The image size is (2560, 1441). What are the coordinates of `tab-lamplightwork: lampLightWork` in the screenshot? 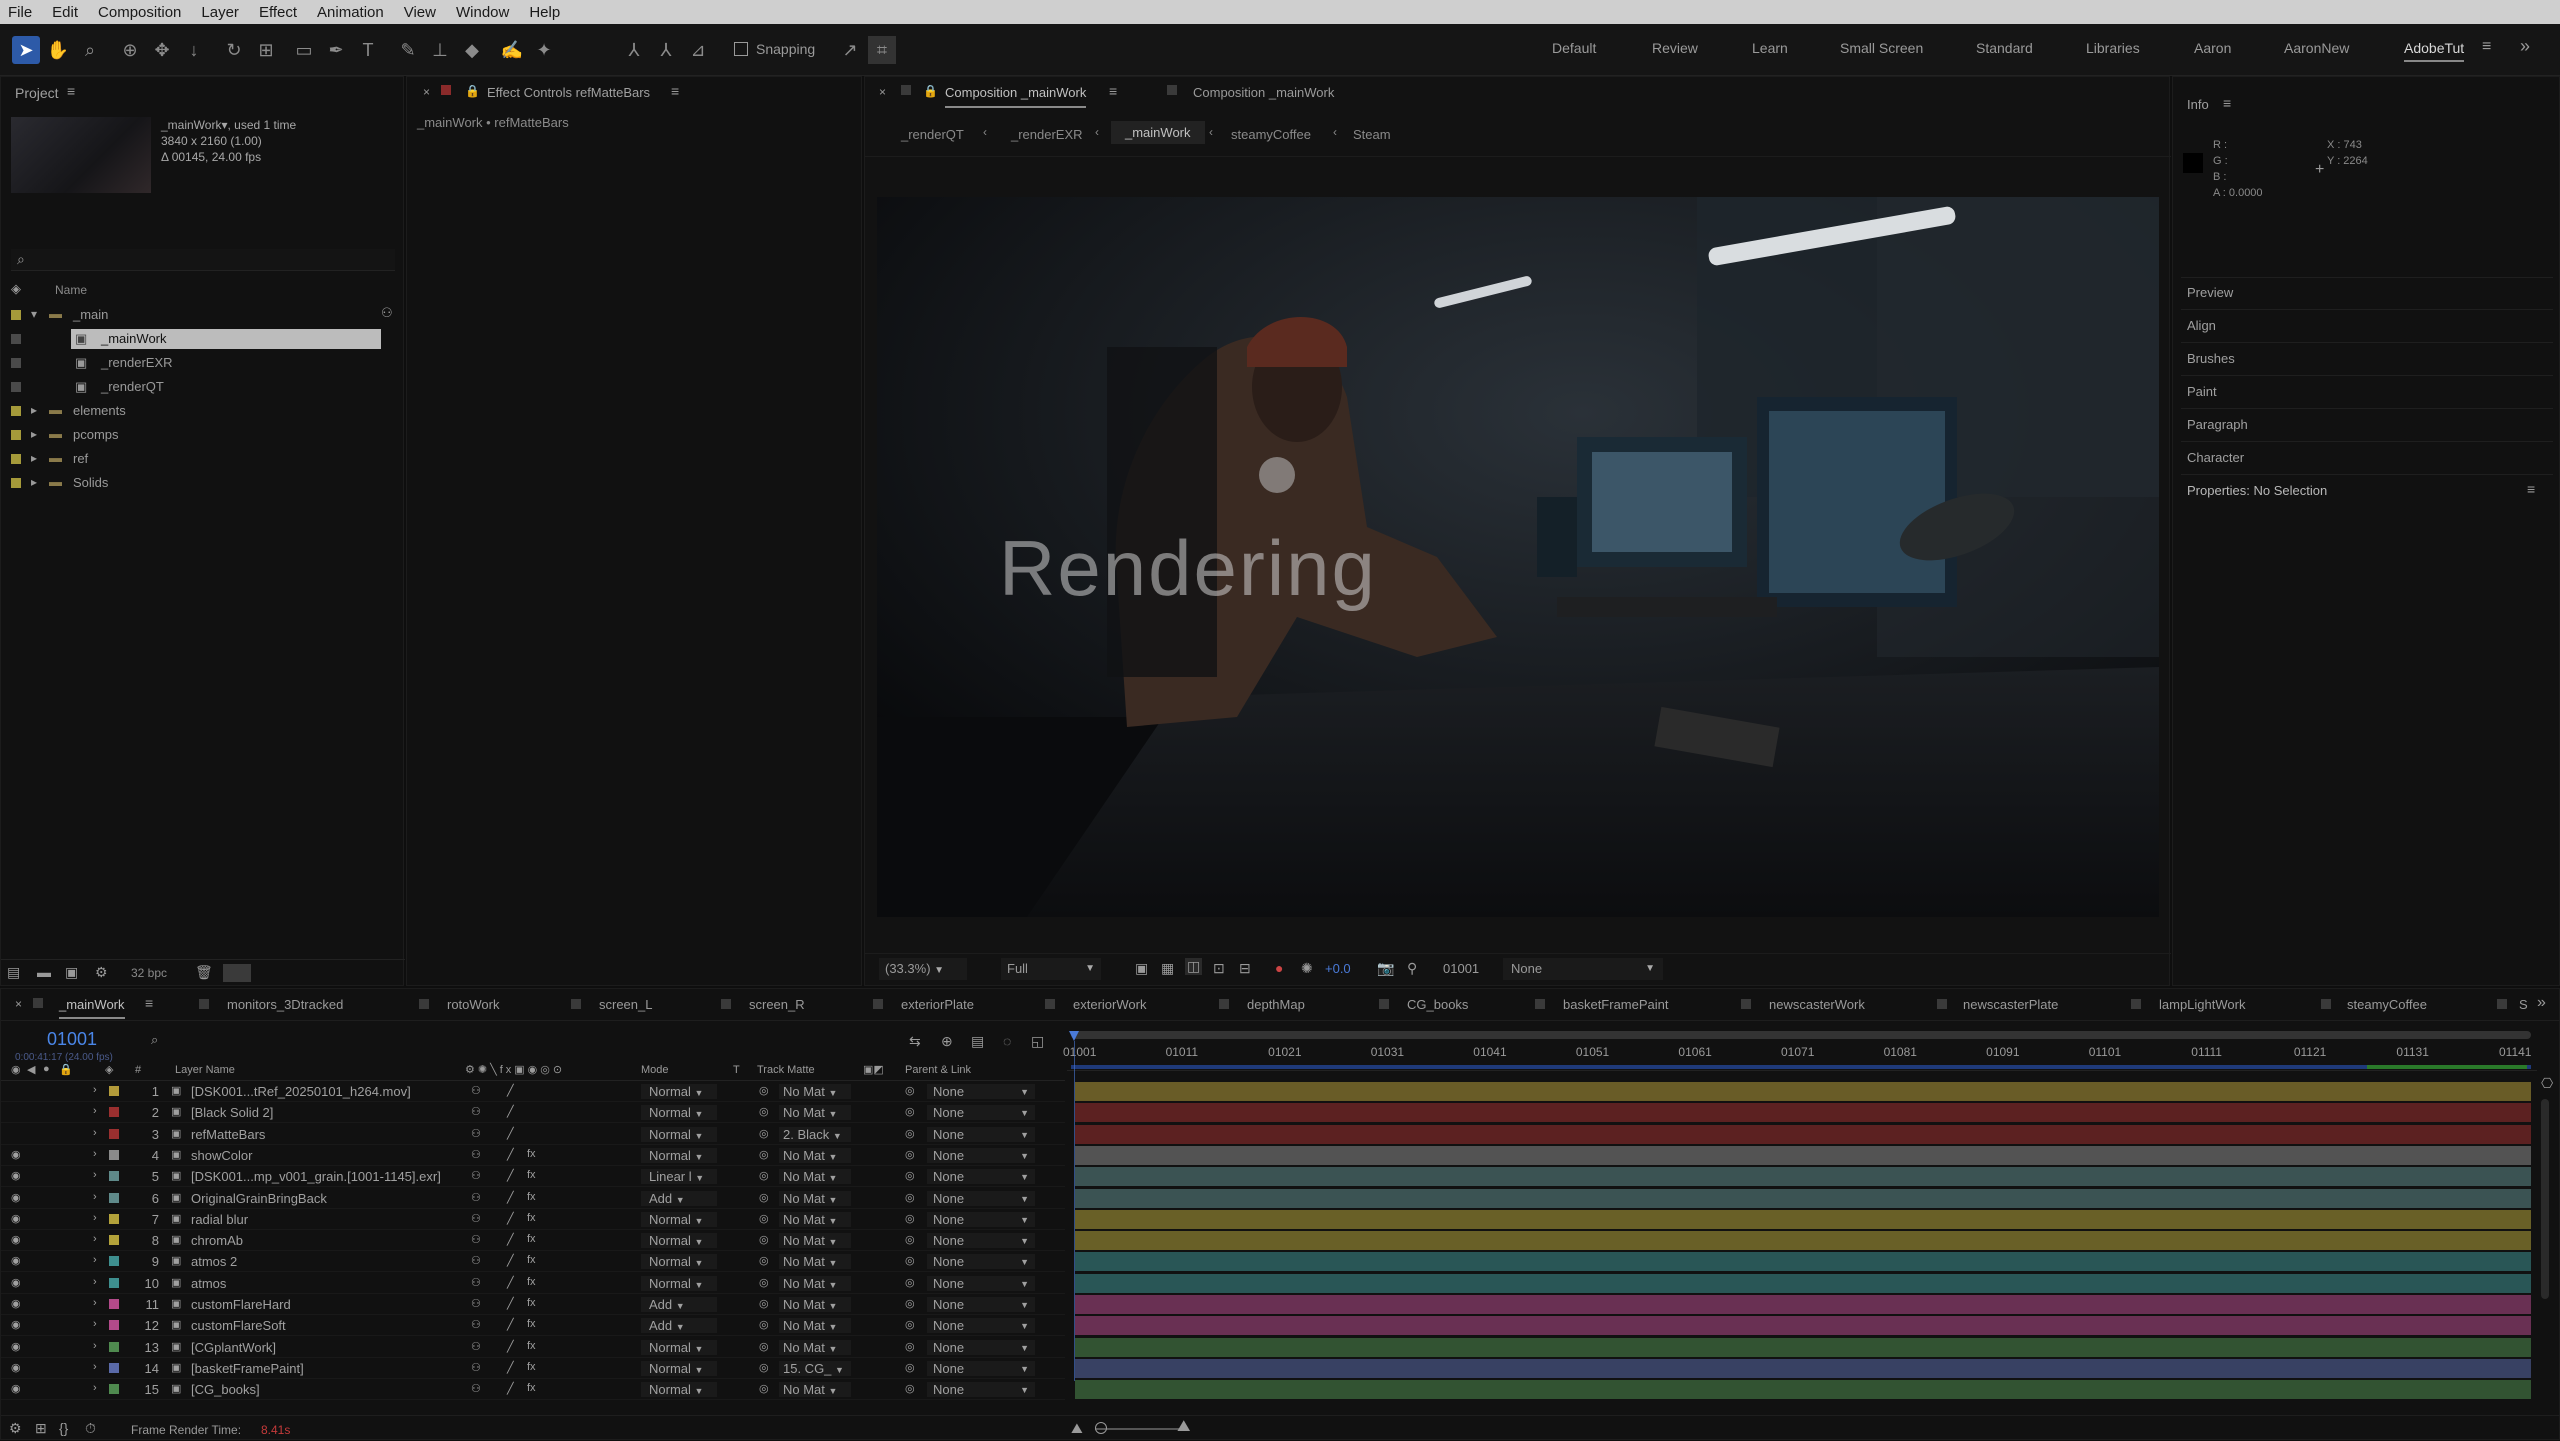 It's located at (2202, 1004).